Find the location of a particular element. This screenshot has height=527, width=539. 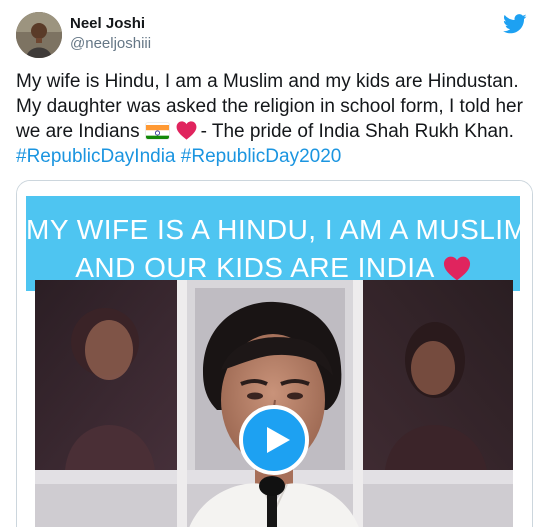

author-avatar is located at coordinates (39, 35).